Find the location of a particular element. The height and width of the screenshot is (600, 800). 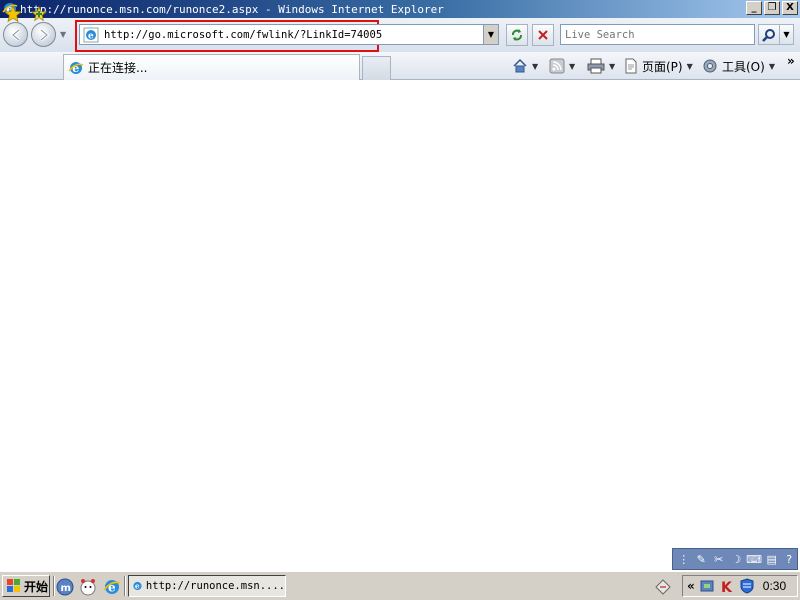

svg-text: K is located at coordinates (727, 587).